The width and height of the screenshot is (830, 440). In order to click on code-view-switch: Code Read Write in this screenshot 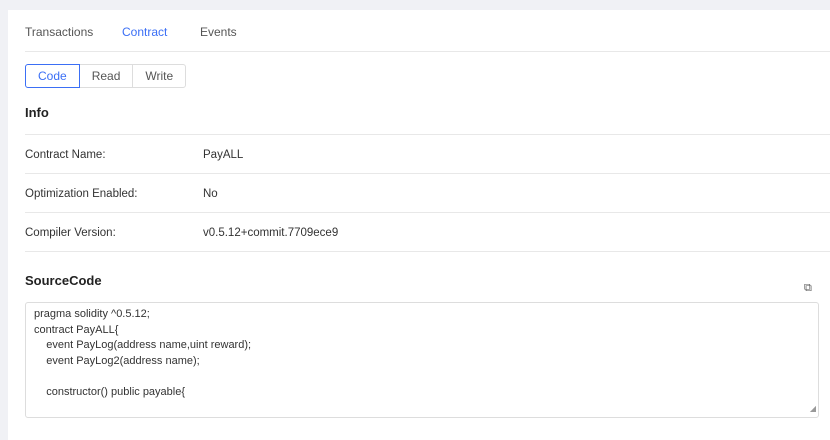, I will do `click(106, 76)`.